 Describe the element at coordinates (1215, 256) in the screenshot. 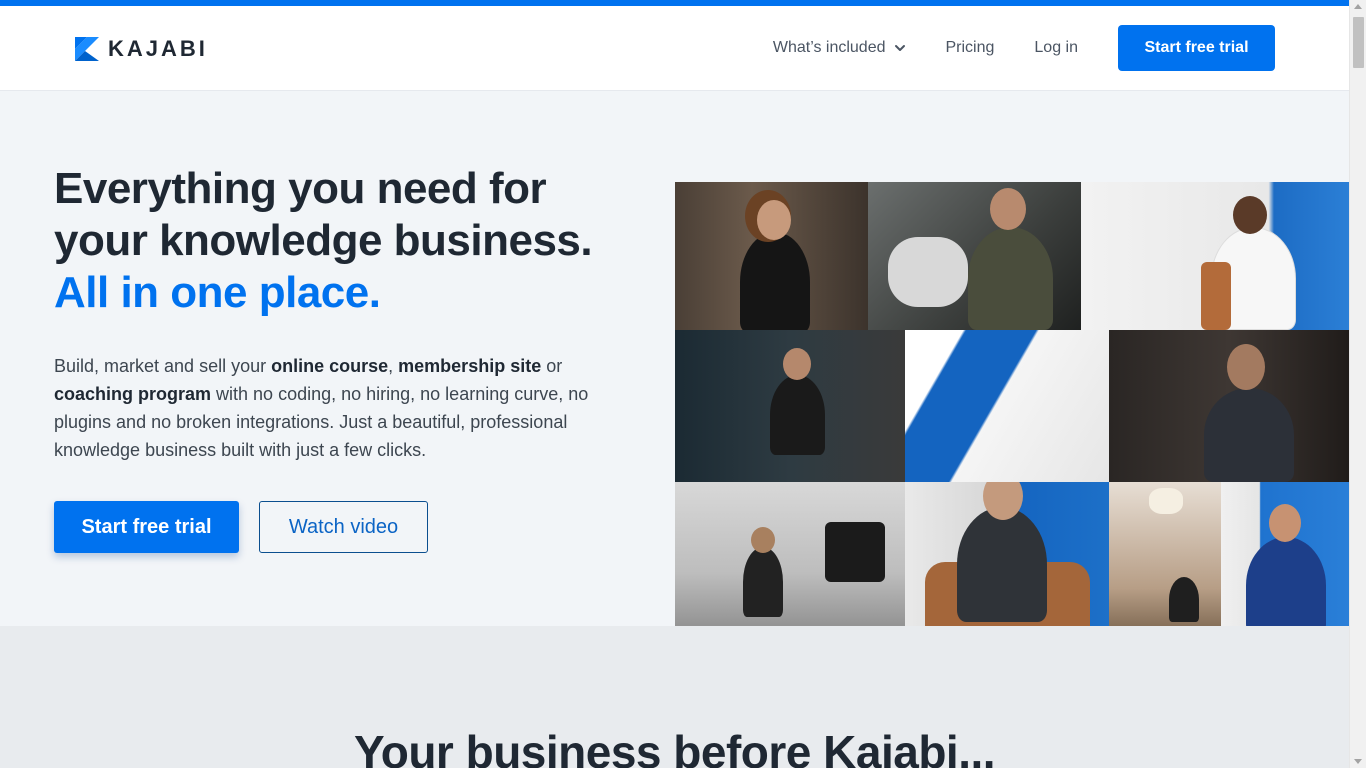

I see `photo-man-chair-blue-wall` at that location.